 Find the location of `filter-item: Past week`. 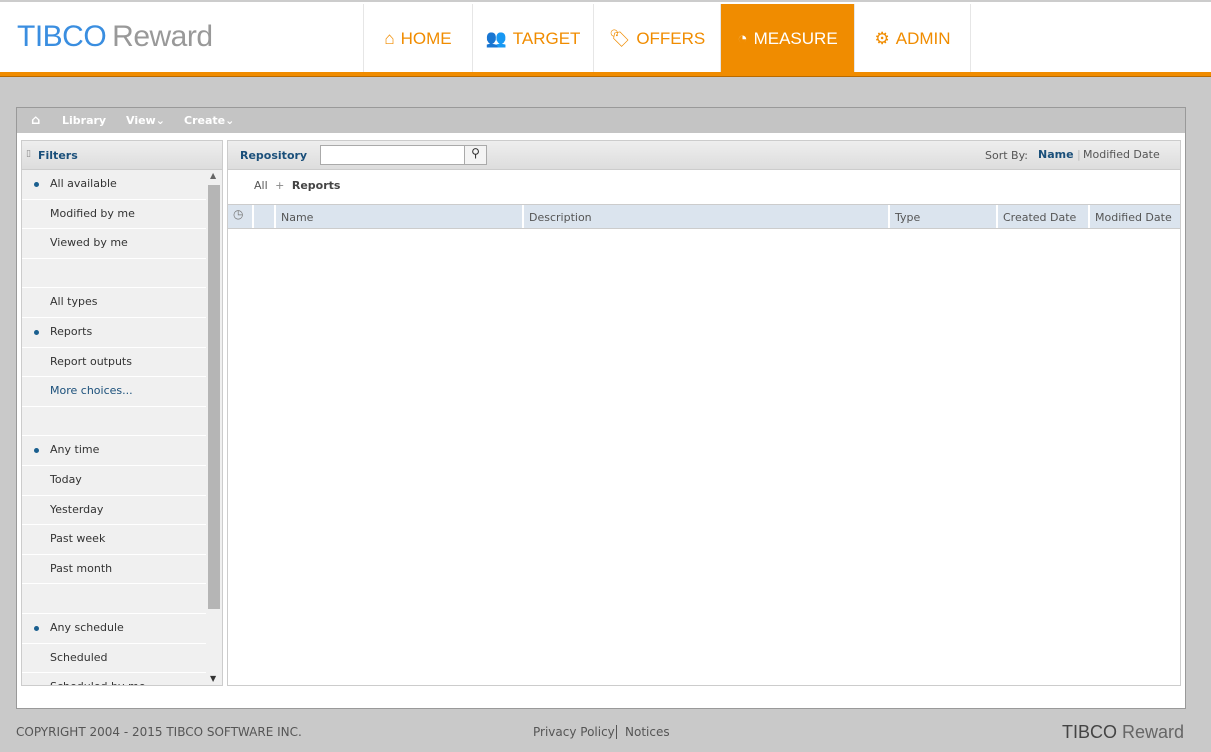

filter-item: Past week is located at coordinates (114, 540).